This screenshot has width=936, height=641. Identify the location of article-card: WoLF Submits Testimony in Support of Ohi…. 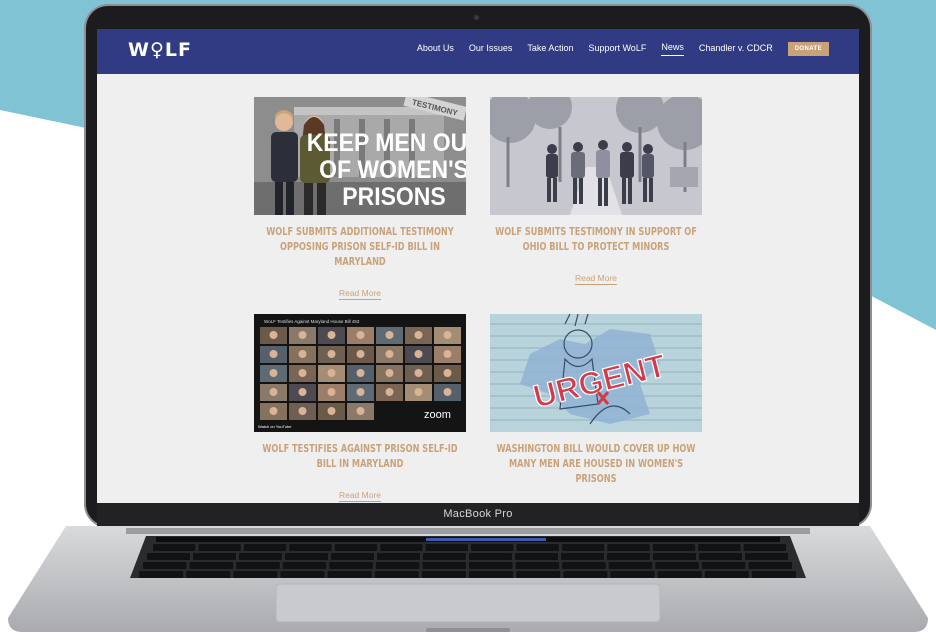
(596, 191).